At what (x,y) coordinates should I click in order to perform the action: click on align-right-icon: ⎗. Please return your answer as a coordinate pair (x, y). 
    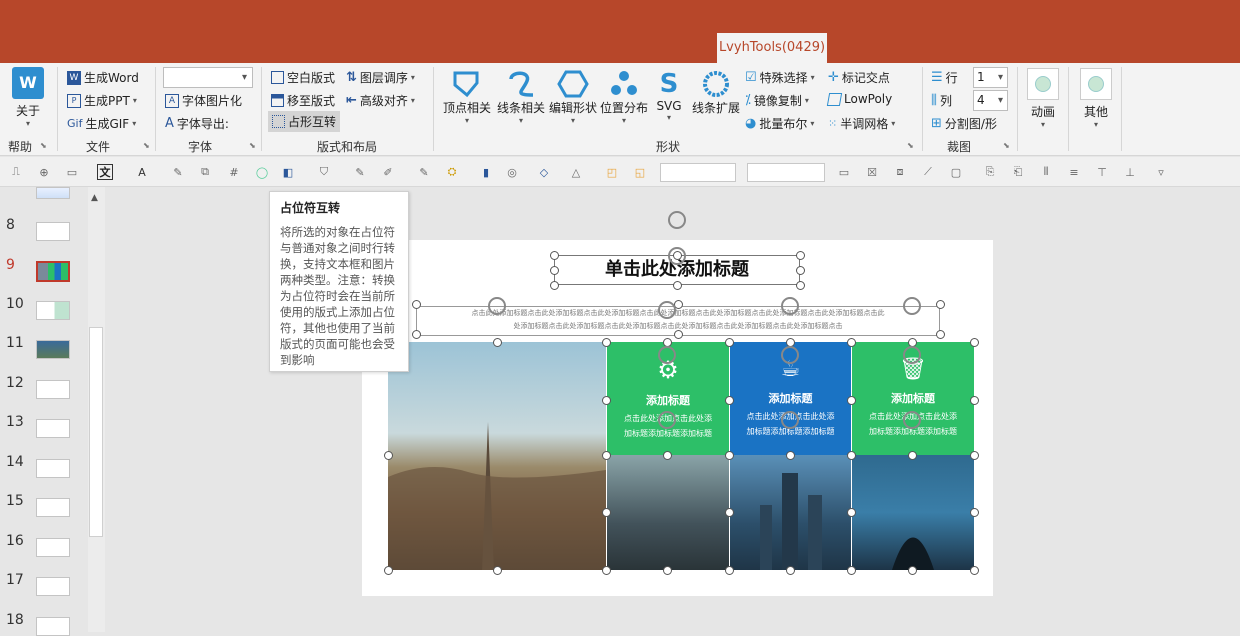
    Looking at the image, I should click on (1018, 172).